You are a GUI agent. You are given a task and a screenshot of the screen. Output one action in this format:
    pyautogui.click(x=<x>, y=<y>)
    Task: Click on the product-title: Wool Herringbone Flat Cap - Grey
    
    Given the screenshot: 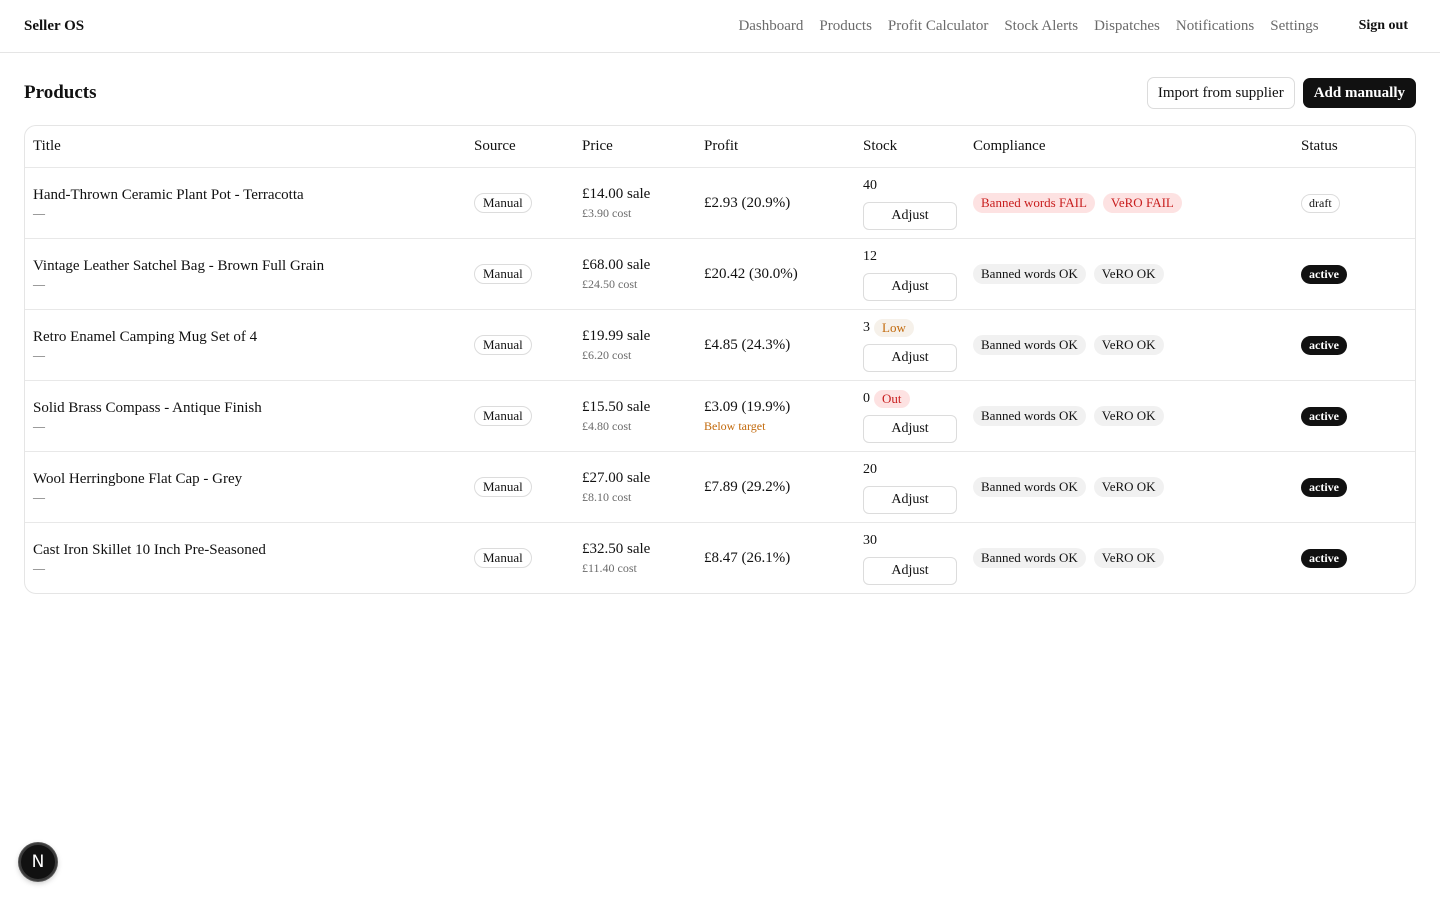 What is the action you would take?
    pyautogui.click(x=249, y=479)
    